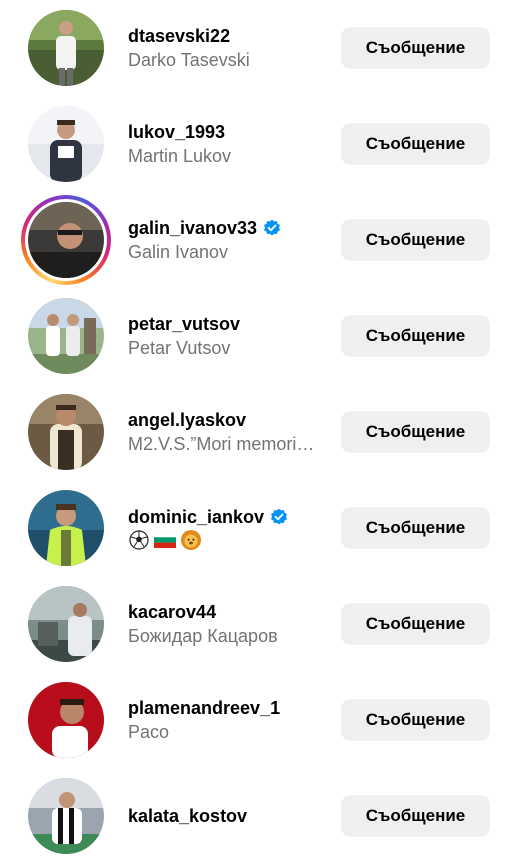 The height and width of the screenshot is (864, 511). I want to click on full-name: Martin Lukov, so click(180, 156).